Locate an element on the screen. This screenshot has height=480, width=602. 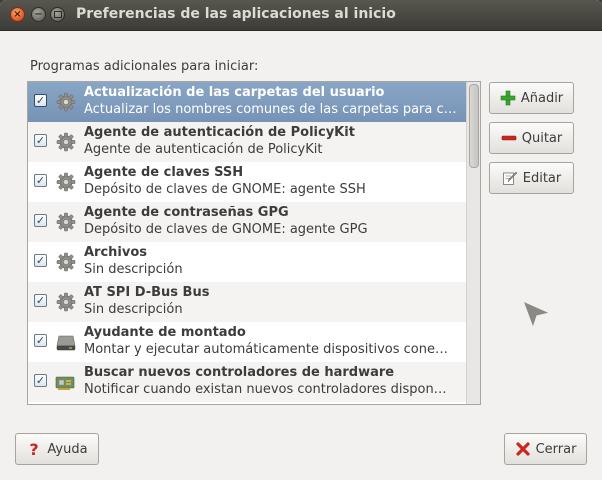
window-close-icon: × is located at coordinates (17, 14).